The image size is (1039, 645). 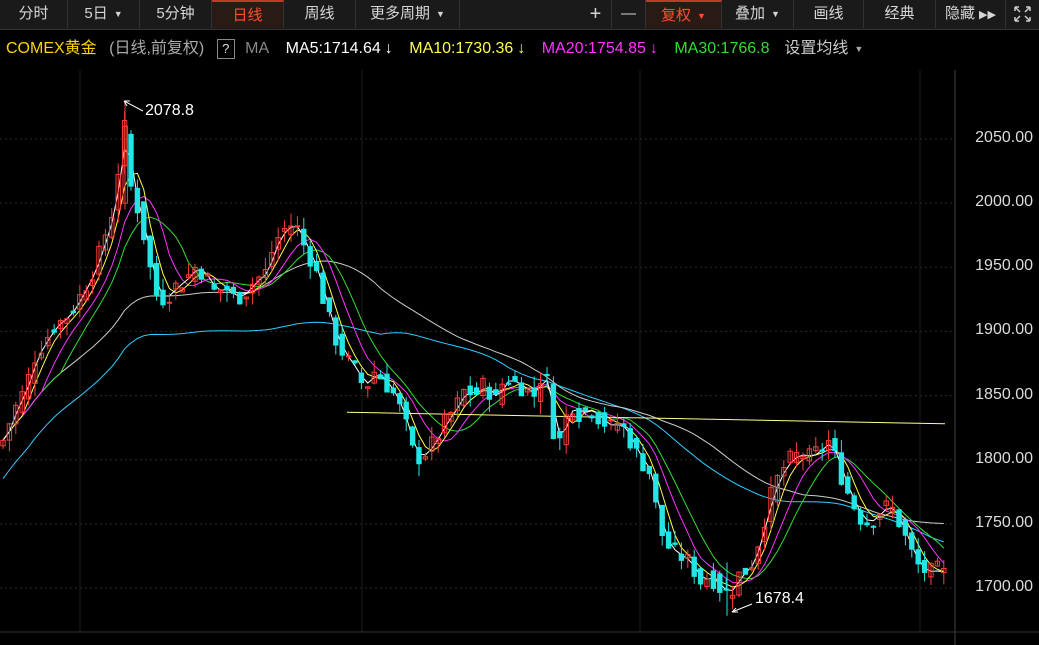 What do you see at coordinates (1004, 202) in the screenshot?
I see `price-tick-label: 2000.00` at bounding box center [1004, 202].